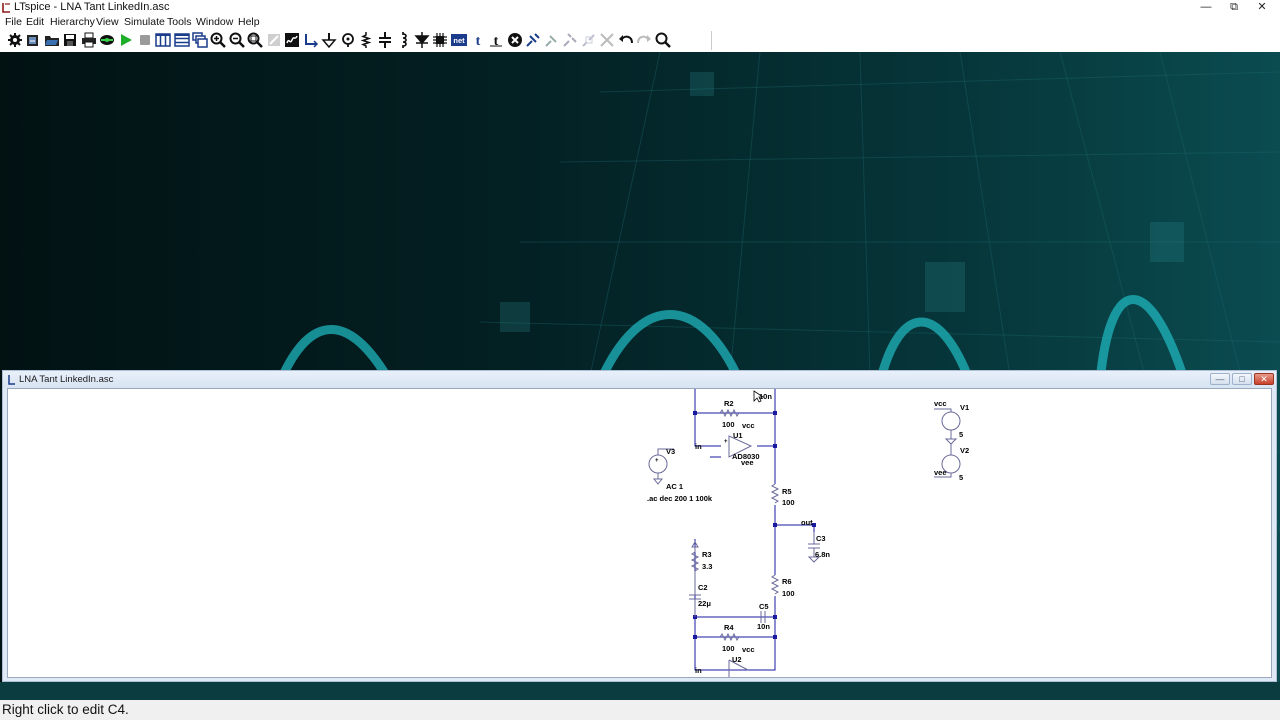 The image size is (1280, 720). Describe the element at coordinates (964, 407) in the screenshot. I see `label-v1: V1` at that location.